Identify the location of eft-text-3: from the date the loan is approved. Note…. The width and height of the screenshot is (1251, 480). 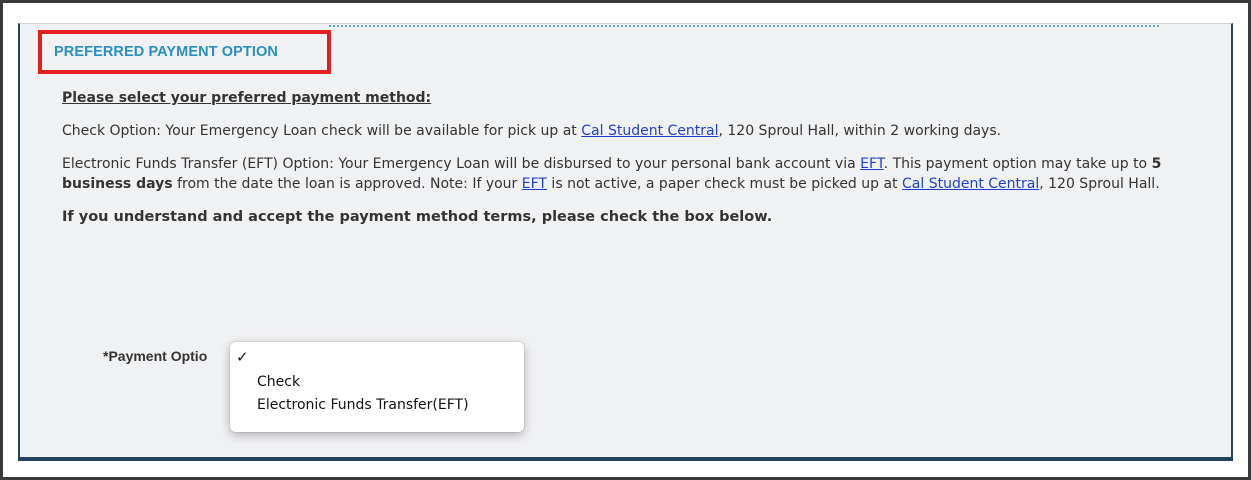
(347, 184).